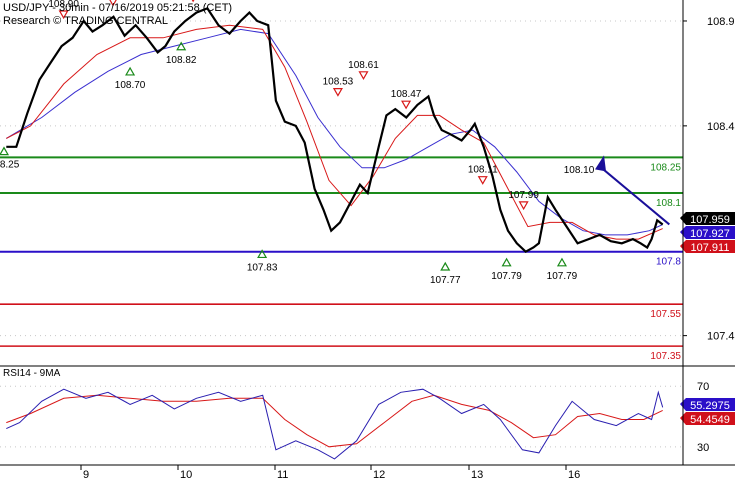 This screenshot has width=735, height=480. What do you see at coordinates (710, 248) in the screenshot?
I see `last-price-label: 107.911` at bounding box center [710, 248].